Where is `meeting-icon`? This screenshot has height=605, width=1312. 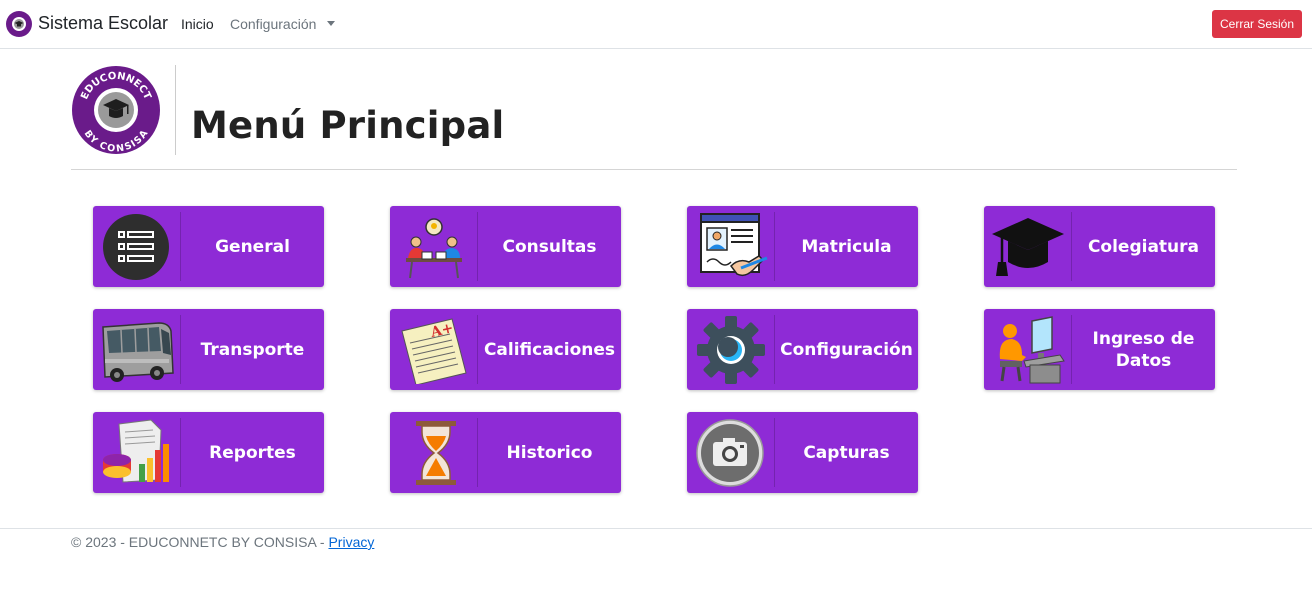 meeting-icon is located at coordinates (434, 248).